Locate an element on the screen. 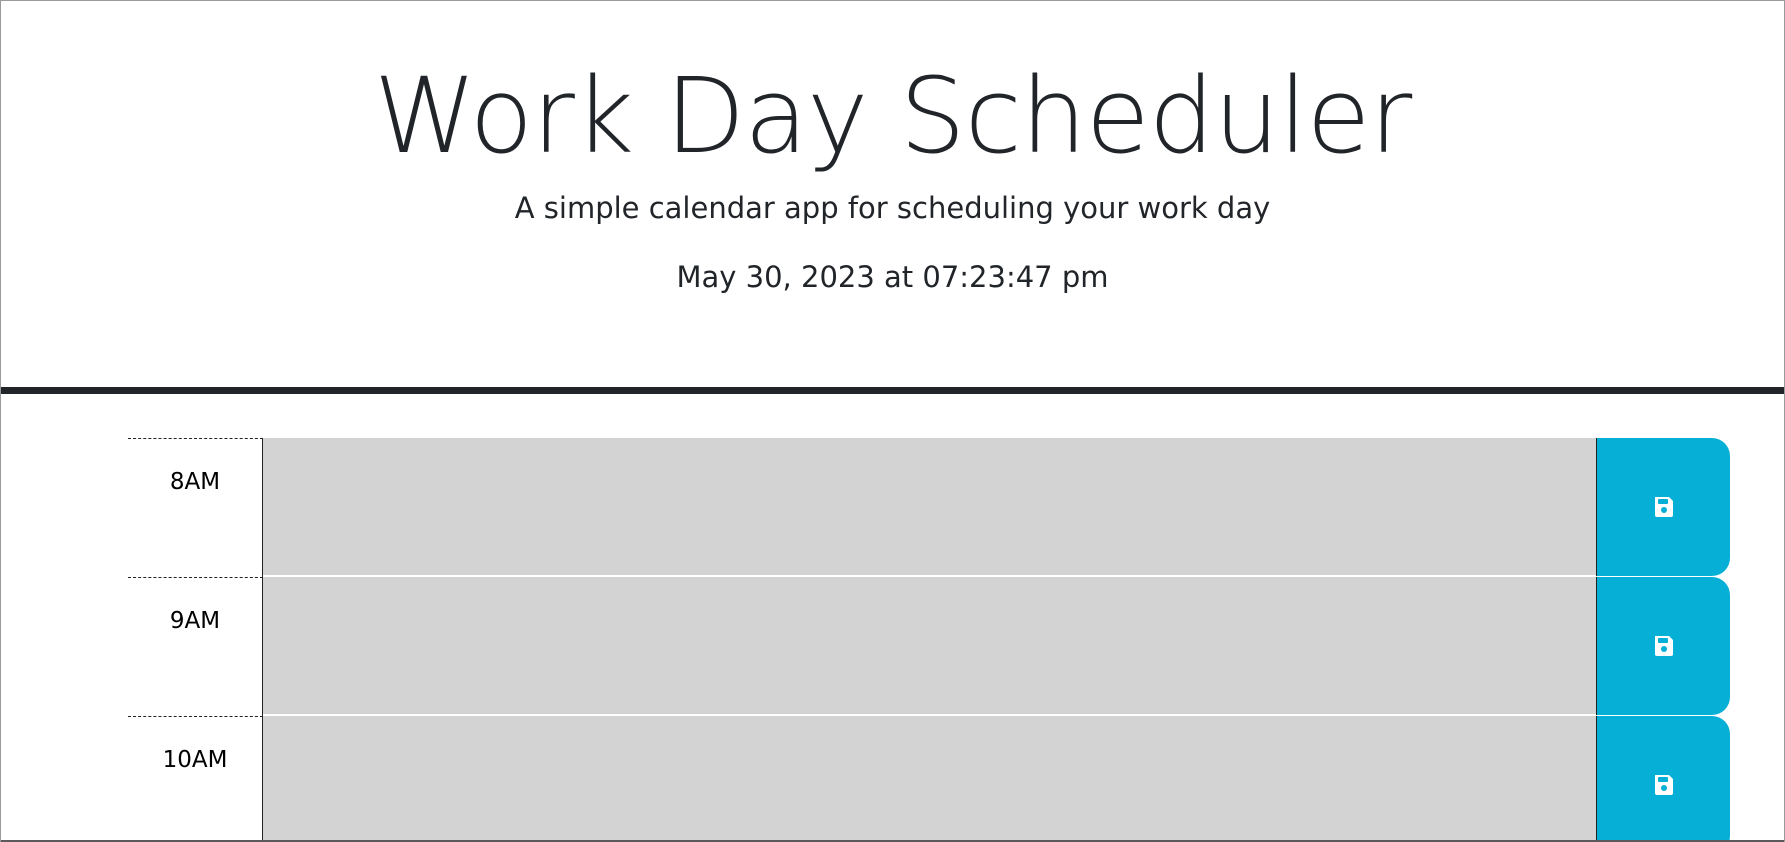  hour-label: 9AM is located at coordinates (195, 646).